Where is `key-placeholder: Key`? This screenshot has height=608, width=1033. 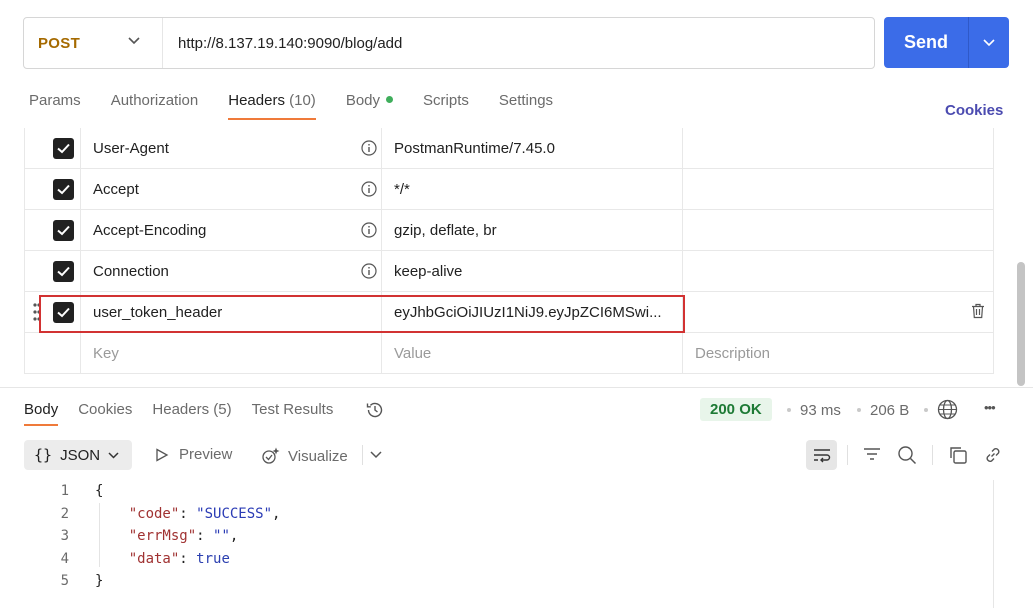 key-placeholder: Key is located at coordinates (106, 353).